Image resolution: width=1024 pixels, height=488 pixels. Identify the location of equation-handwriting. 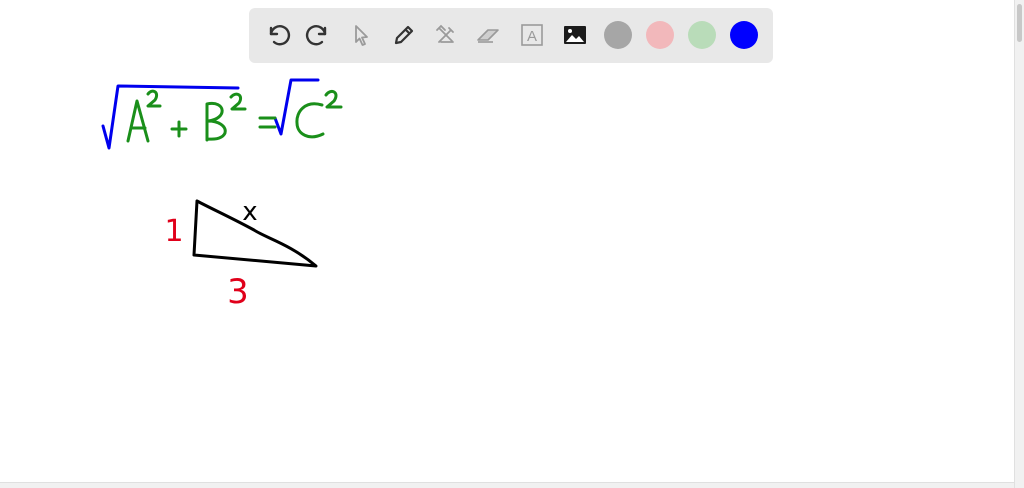
(234, 116).